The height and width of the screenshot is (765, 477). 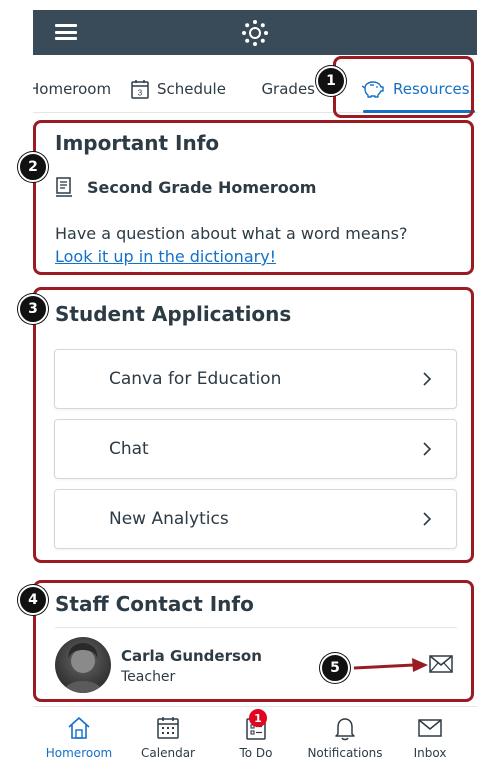 I want to click on nav-notifications: Notifications, so click(x=345, y=736).